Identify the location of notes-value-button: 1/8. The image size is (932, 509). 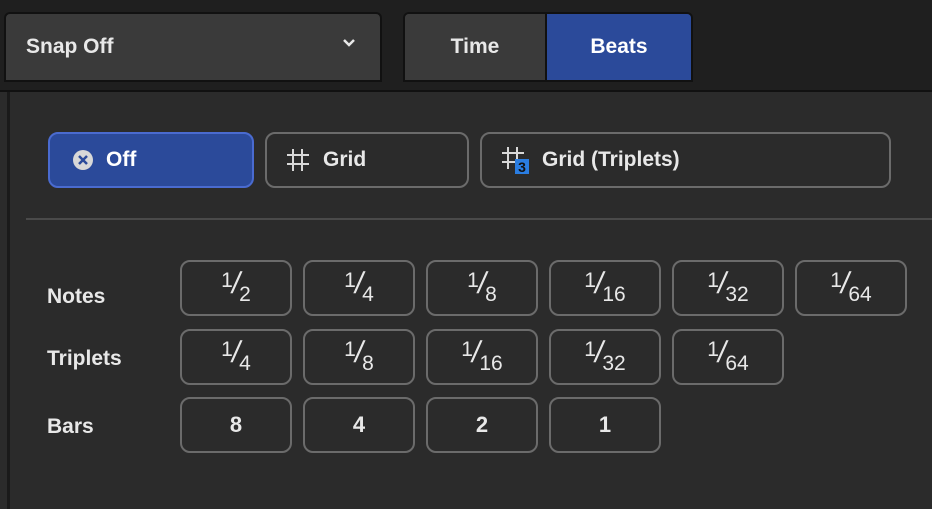
(482, 288).